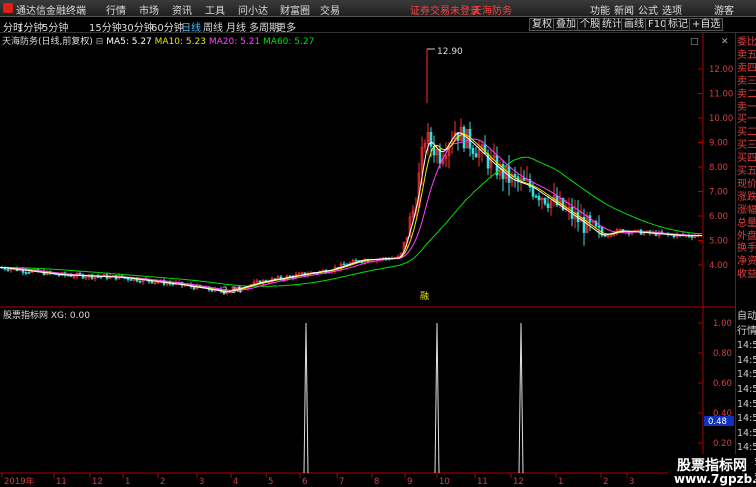 The height and width of the screenshot is (487, 756). What do you see at coordinates (718, 266) in the screenshot?
I see `price-tick-label: 4.00` at bounding box center [718, 266].